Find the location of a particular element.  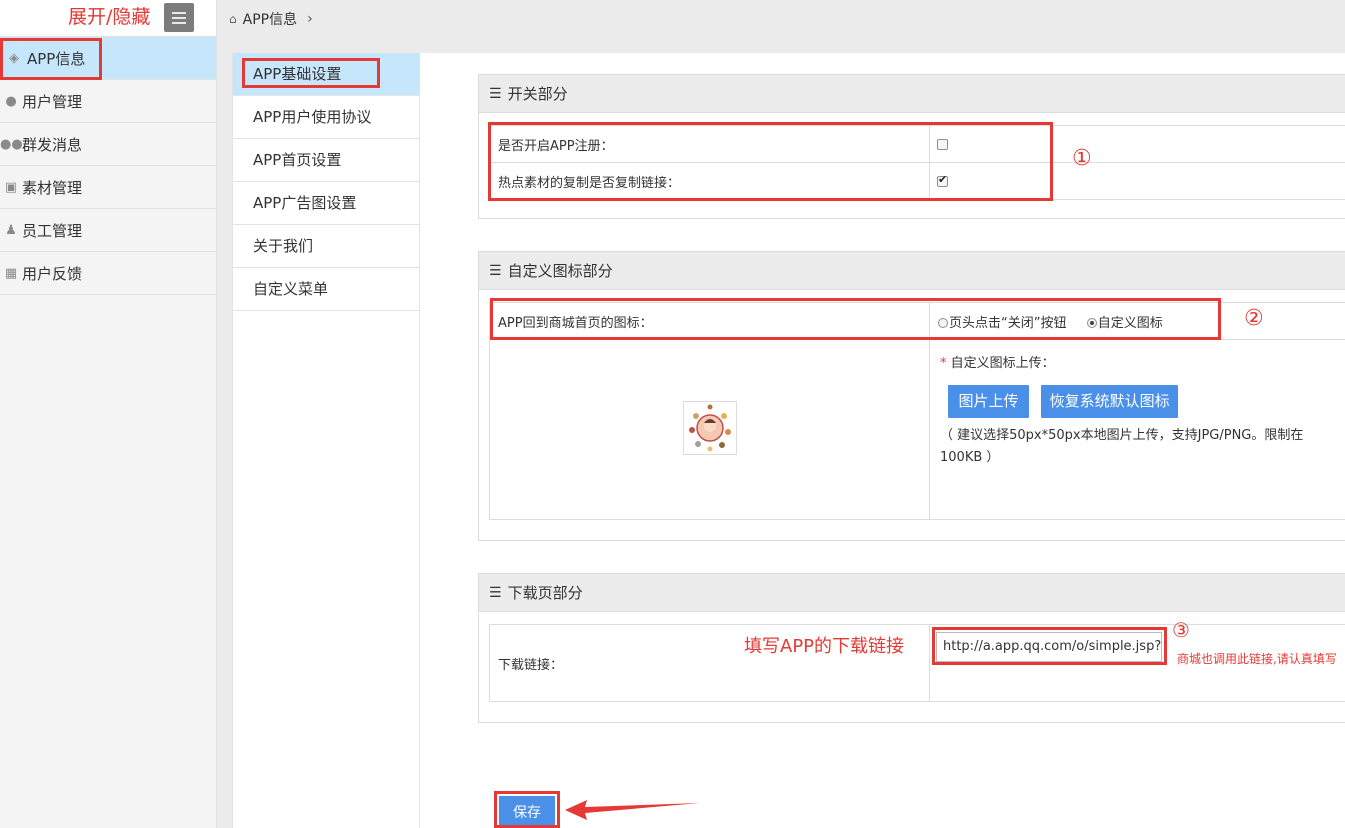

subnav-item-label: 关于我们 is located at coordinates (283, 246).